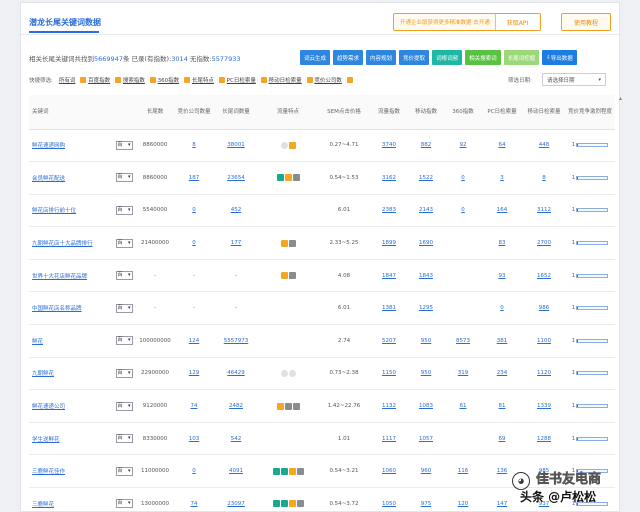 Image resolution: width=640 pixels, height=512 pixels. Describe the element at coordinates (444, 22) in the screenshot. I see `promo-text: 开通企业版获得更多精准数据 去开通` at that location.